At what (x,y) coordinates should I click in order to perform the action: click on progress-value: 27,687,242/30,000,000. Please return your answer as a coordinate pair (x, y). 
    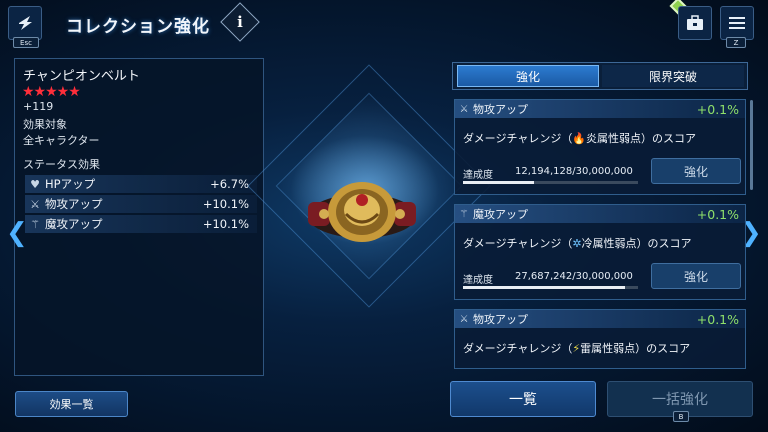
    Looking at the image, I should click on (574, 276).